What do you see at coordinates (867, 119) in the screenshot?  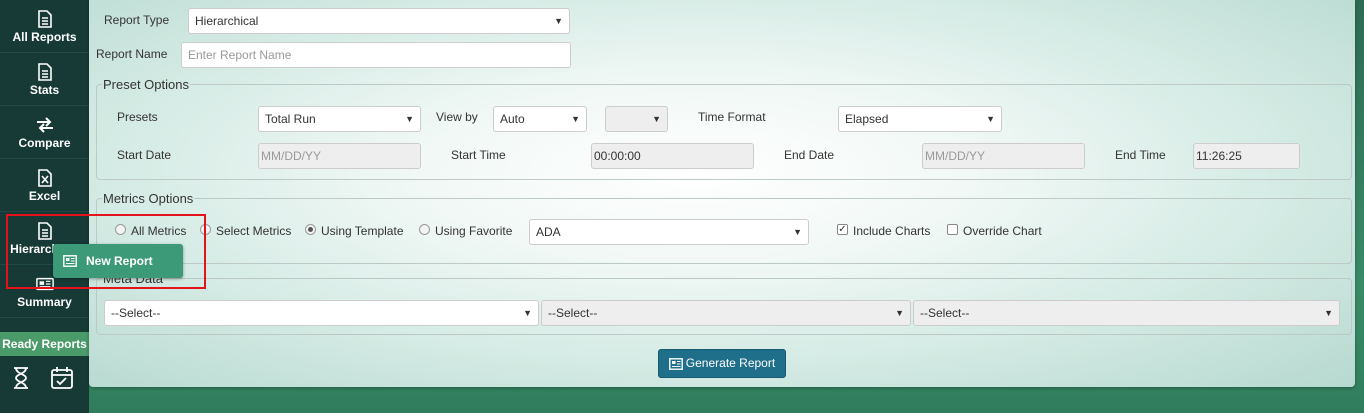 I see `time-format-value: Elapsed` at bounding box center [867, 119].